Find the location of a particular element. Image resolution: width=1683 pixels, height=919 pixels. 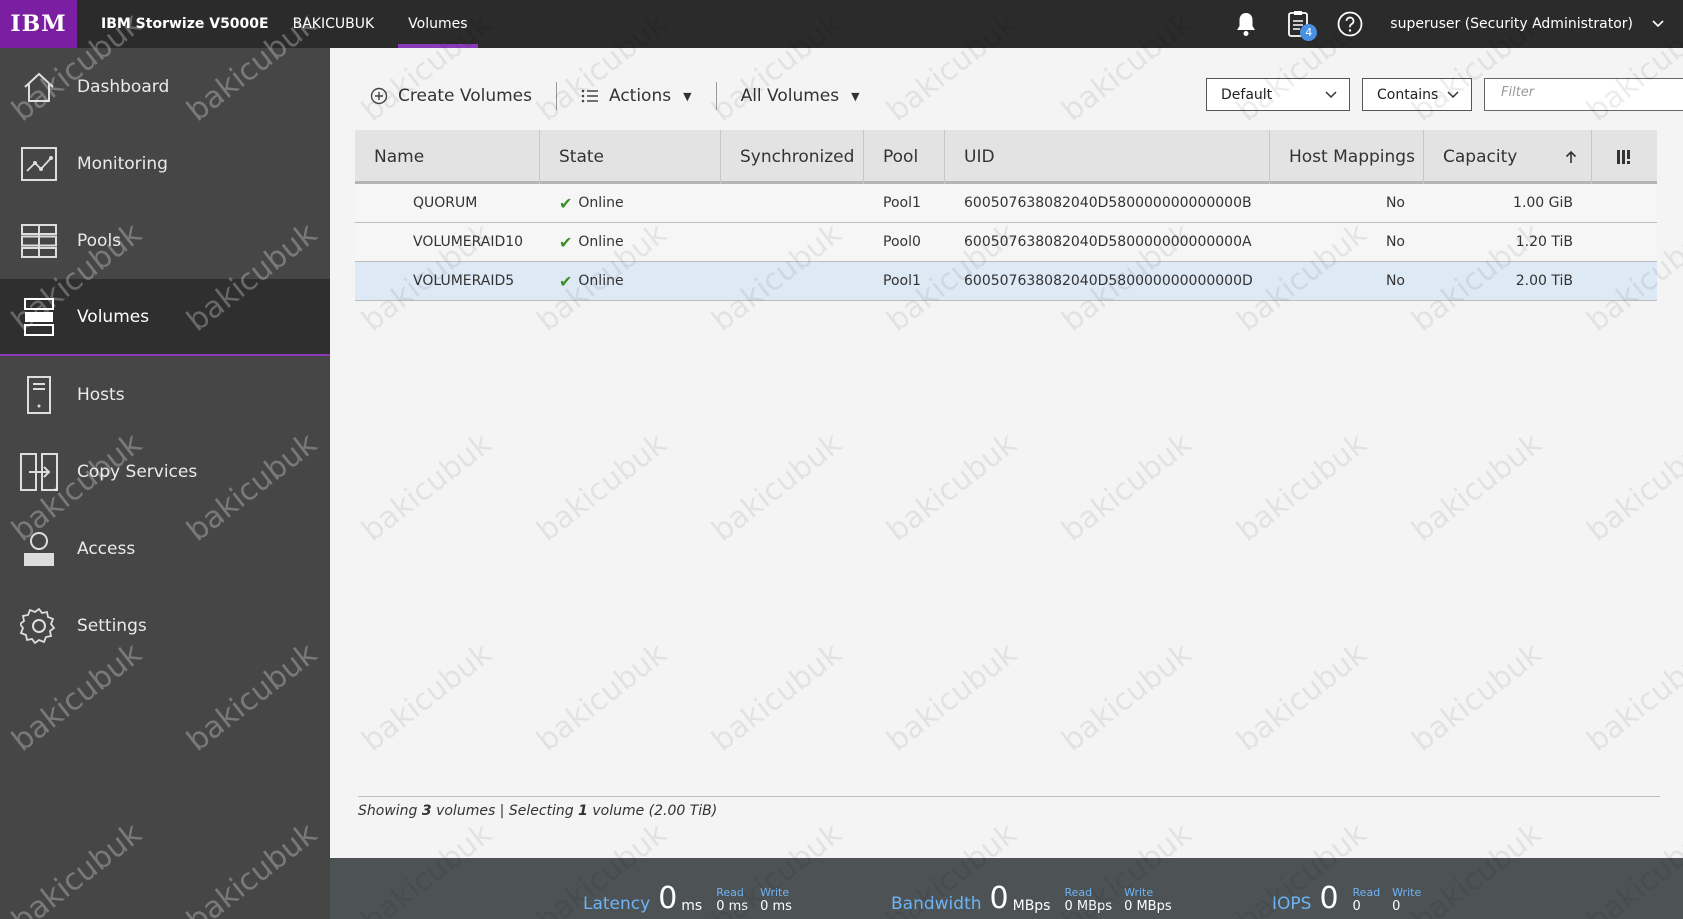

iops-write-value: 0 is located at coordinates (1396, 906).